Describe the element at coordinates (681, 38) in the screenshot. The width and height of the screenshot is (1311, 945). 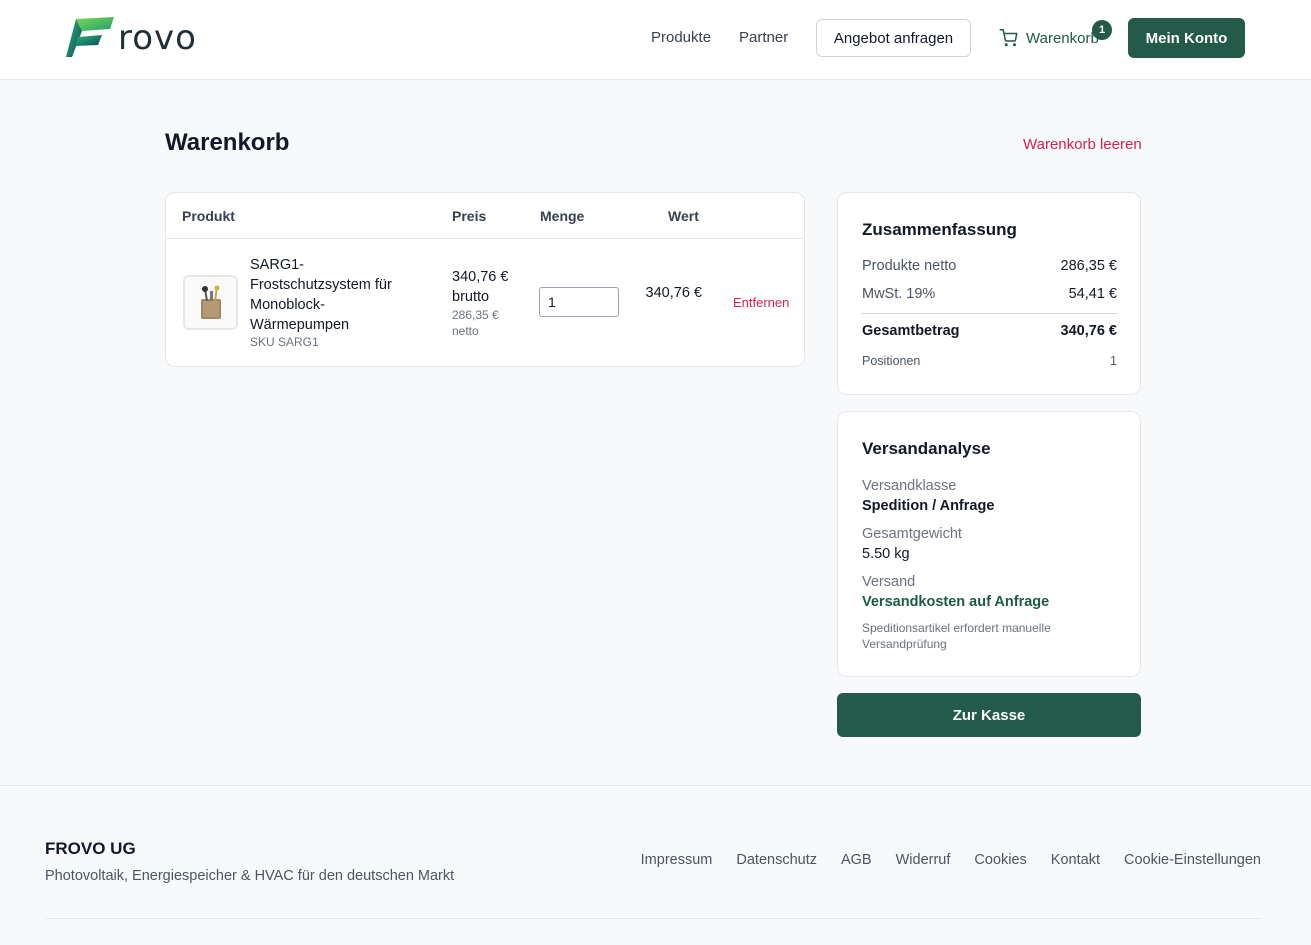
I see `nav-produkte: Produkte` at that location.